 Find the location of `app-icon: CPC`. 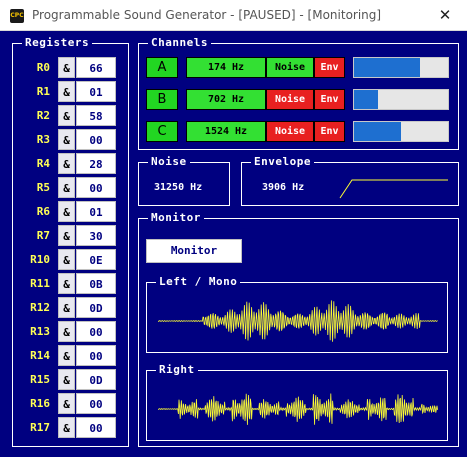

app-icon: CPC is located at coordinates (17, 16).